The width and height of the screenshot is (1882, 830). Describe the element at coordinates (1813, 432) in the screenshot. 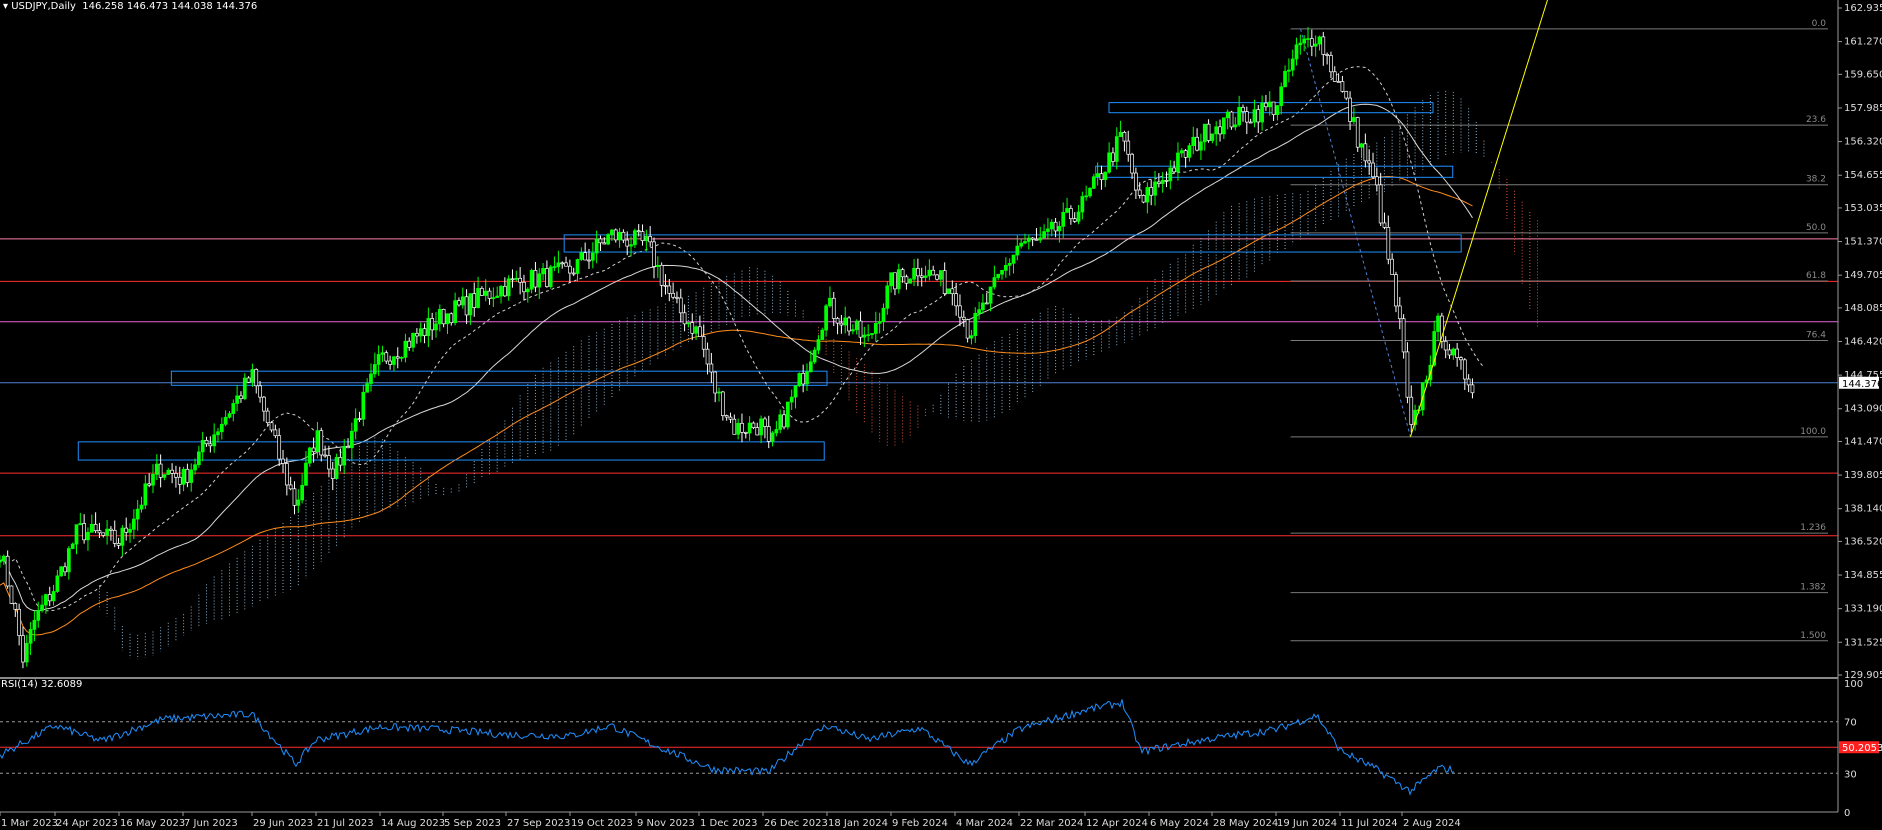

I see `fib-label-100.0: 100.0` at that location.